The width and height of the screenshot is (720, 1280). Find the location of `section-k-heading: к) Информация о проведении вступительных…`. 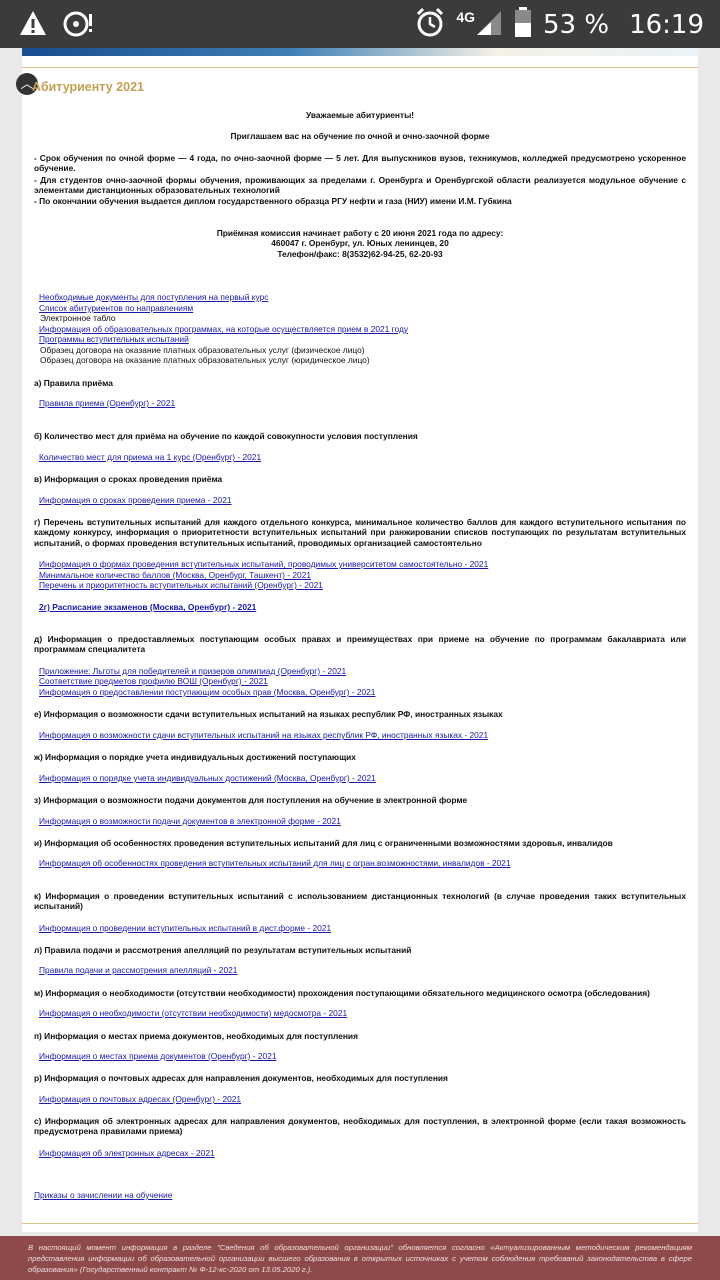

section-k-heading: к) Информация о проведении вступительных… is located at coordinates (360, 901).